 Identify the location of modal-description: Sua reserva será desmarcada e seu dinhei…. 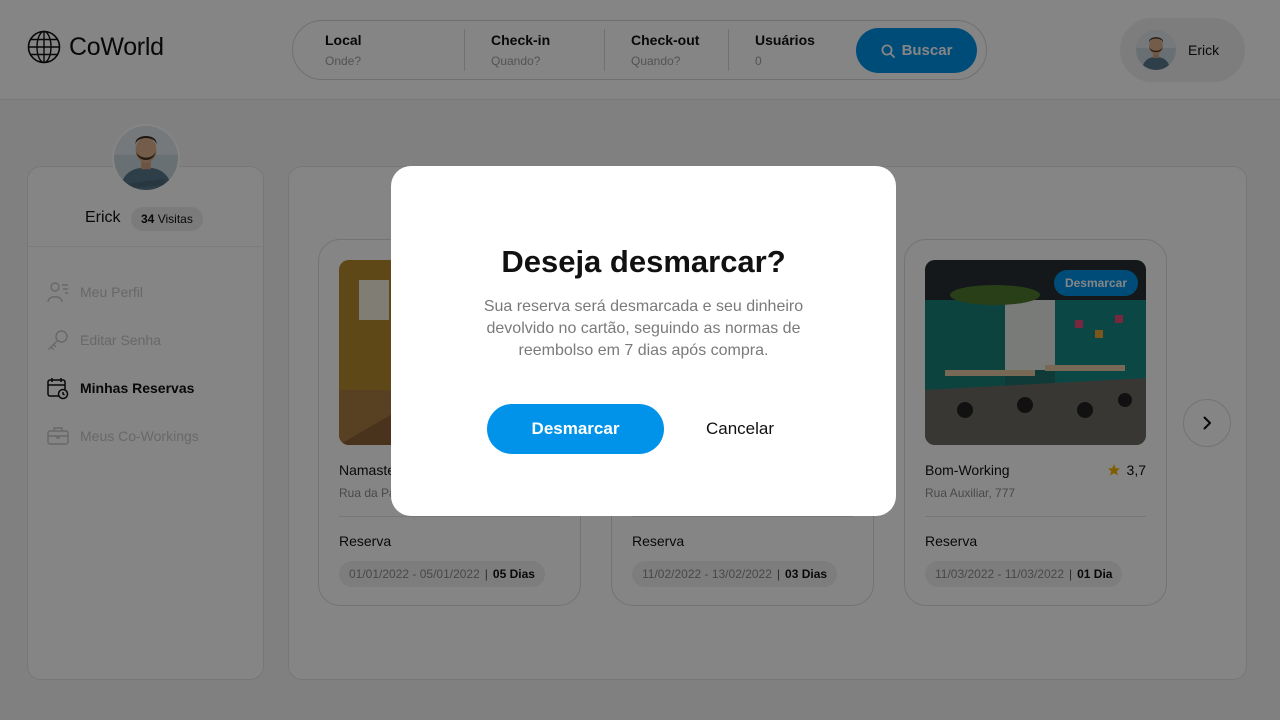
(643, 328).